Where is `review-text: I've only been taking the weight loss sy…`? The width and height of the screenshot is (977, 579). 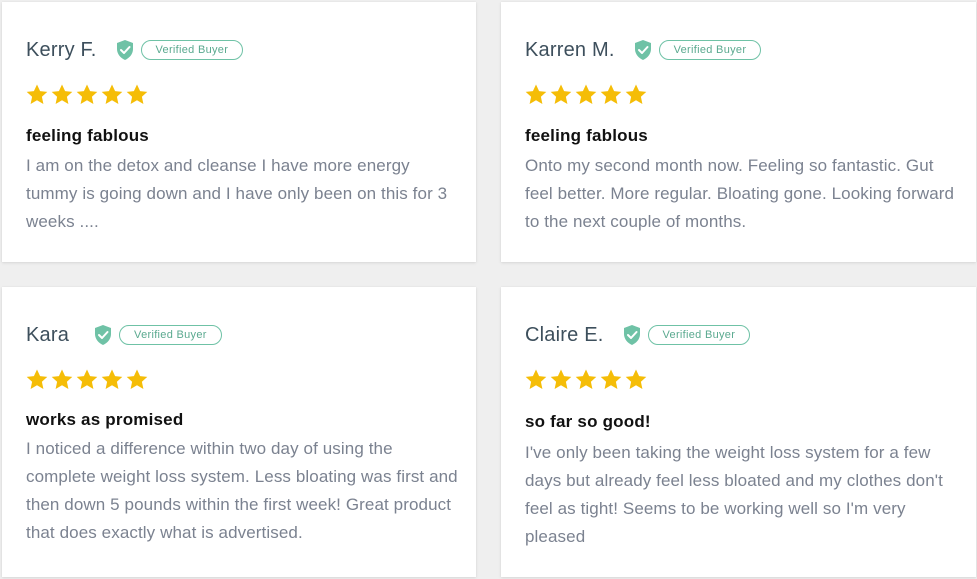
review-text: I've only been taking the weight loss sy… is located at coordinates (734, 494).